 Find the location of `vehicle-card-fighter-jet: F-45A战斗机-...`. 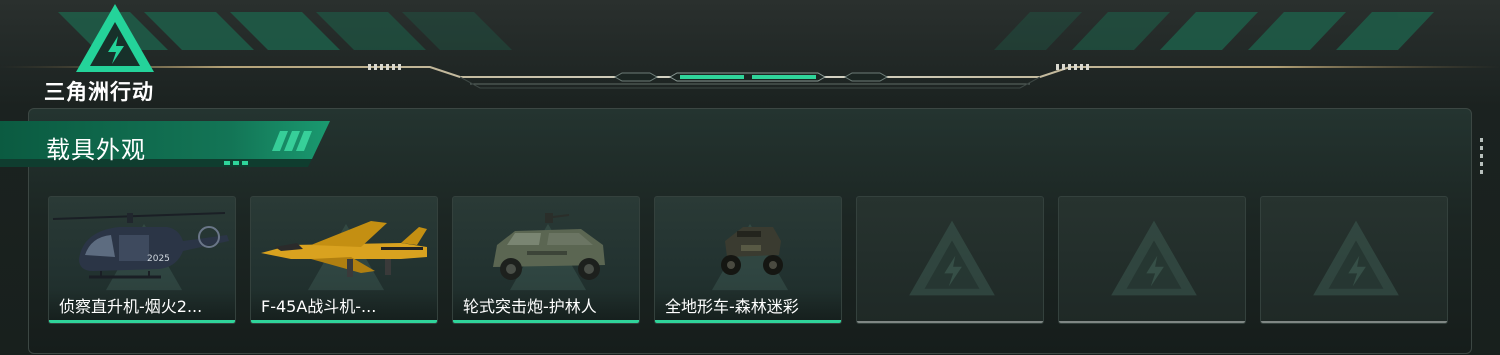

vehicle-card-fighter-jet: F-45A战斗机-... is located at coordinates (344, 260).